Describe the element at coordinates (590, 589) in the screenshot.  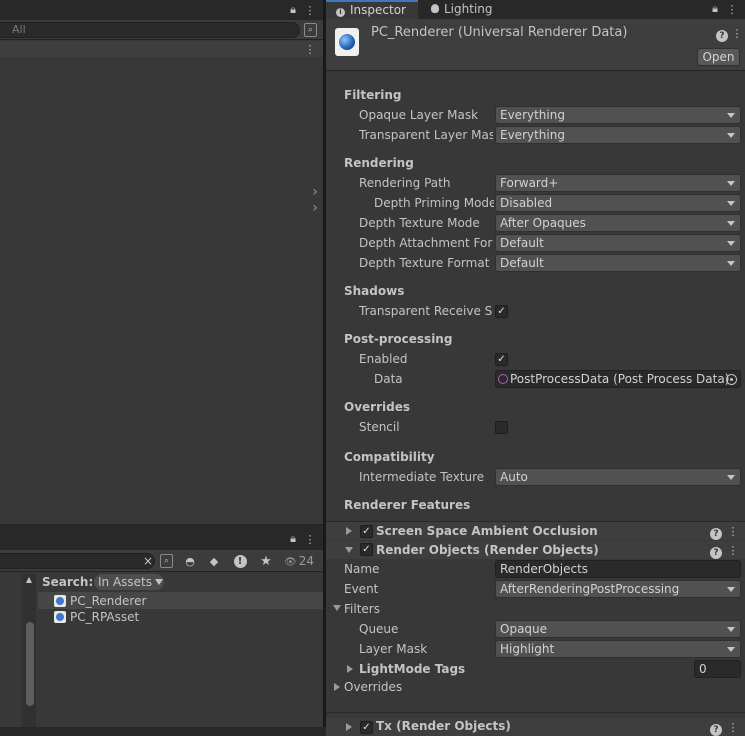
I see `dropdown-value: AfterRenderingPostProcessing` at that location.